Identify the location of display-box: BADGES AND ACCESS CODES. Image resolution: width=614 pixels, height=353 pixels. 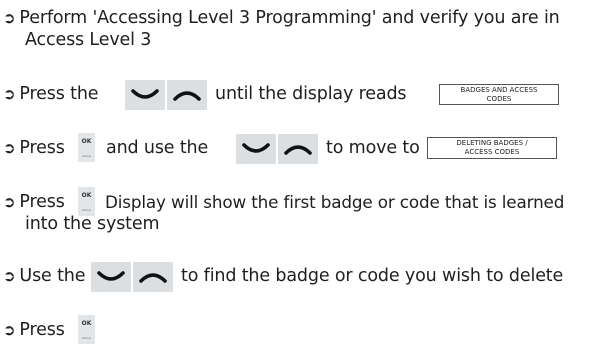
(499, 94).